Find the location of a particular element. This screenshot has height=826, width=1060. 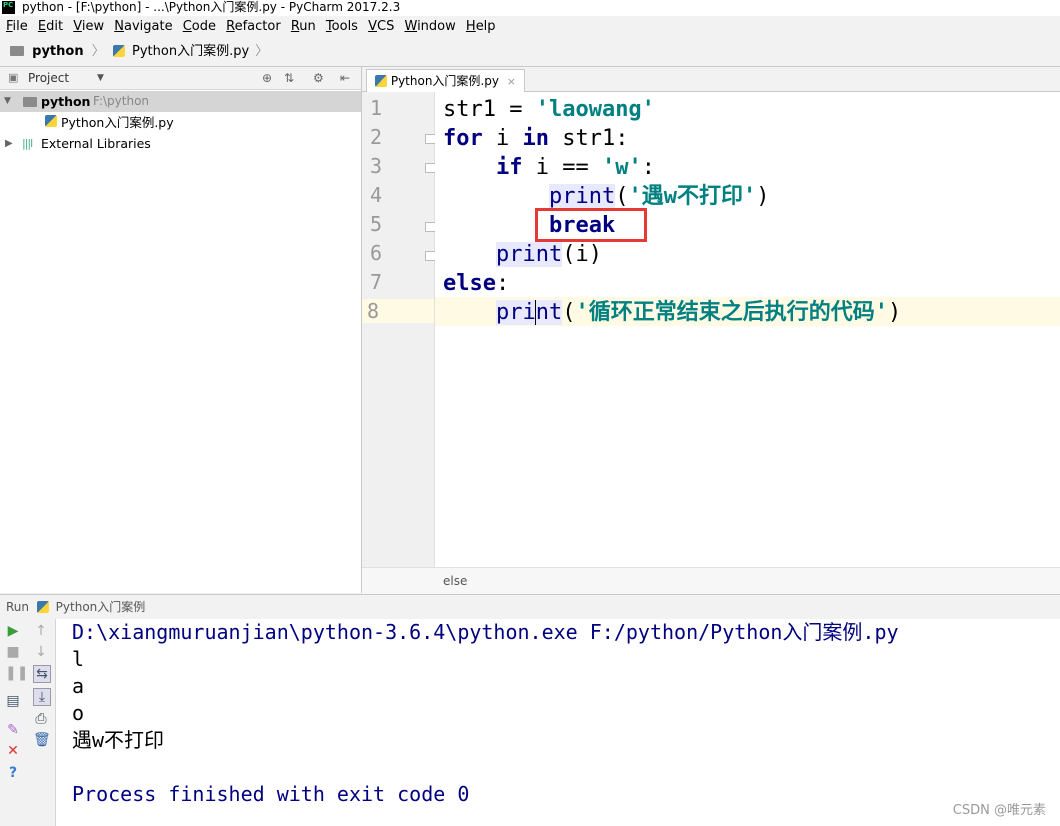

nav-project: python is located at coordinates (57, 51).